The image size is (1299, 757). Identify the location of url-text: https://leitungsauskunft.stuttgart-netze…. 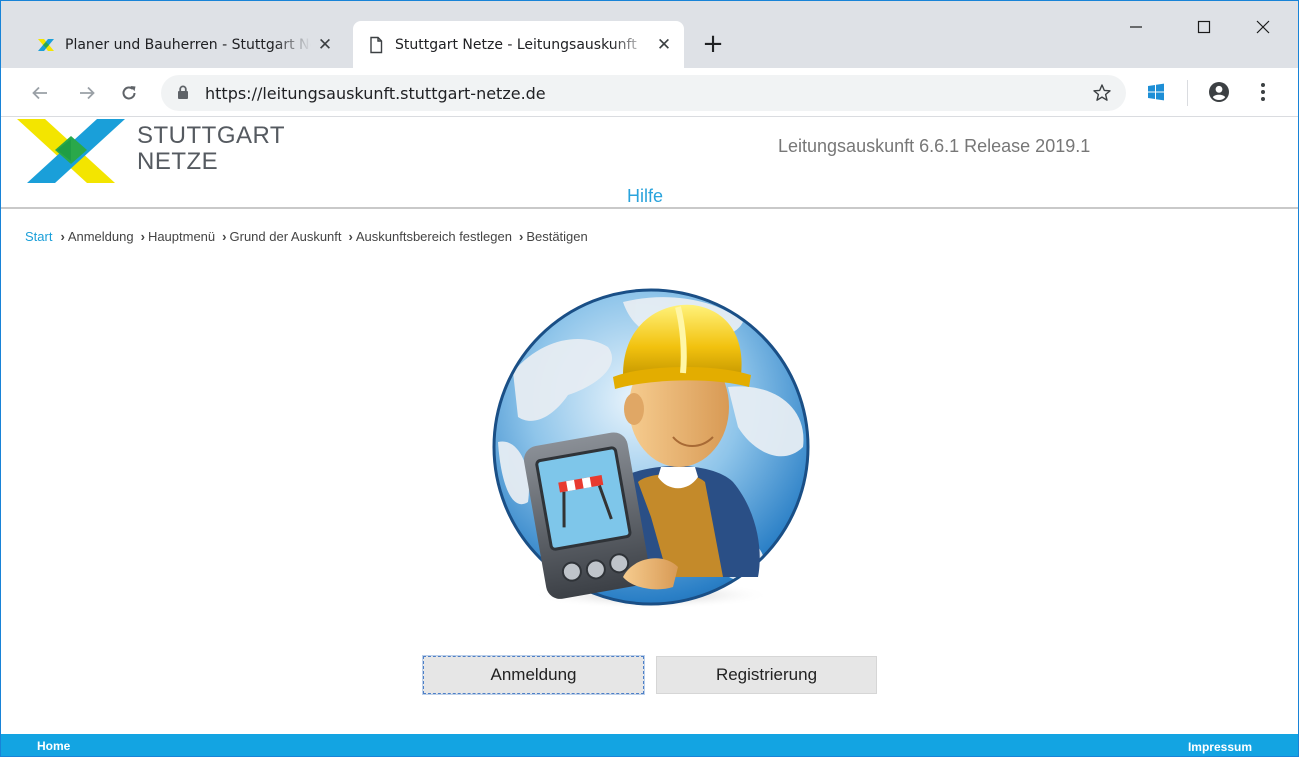
(375, 93).